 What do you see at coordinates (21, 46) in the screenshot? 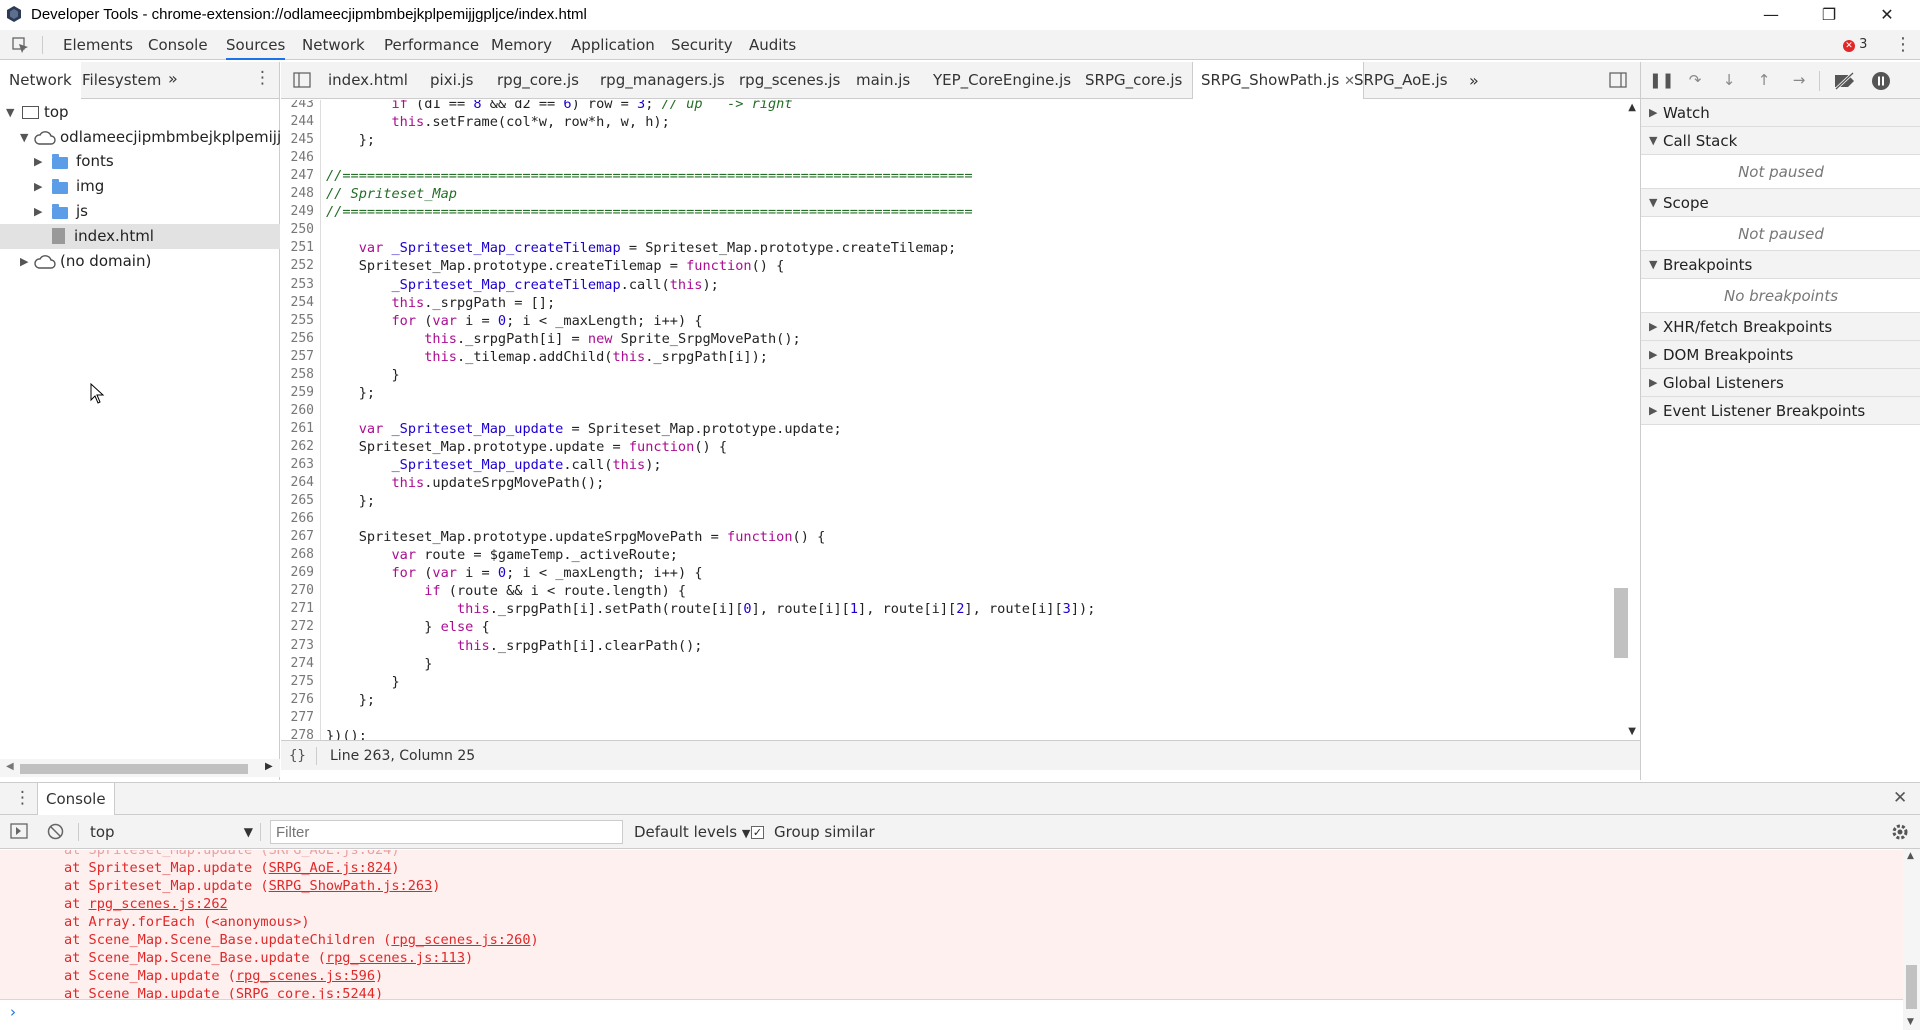
I see `inspect-element-icon` at bounding box center [21, 46].